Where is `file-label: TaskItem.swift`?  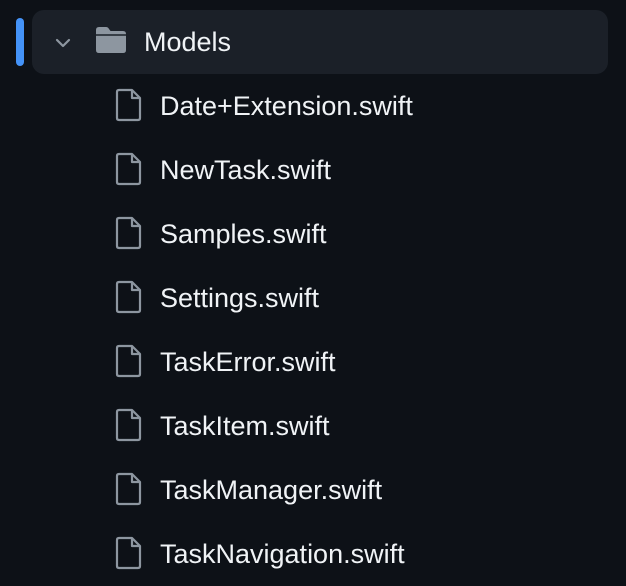 file-label: TaskItem.swift is located at coordinates (245, 426).